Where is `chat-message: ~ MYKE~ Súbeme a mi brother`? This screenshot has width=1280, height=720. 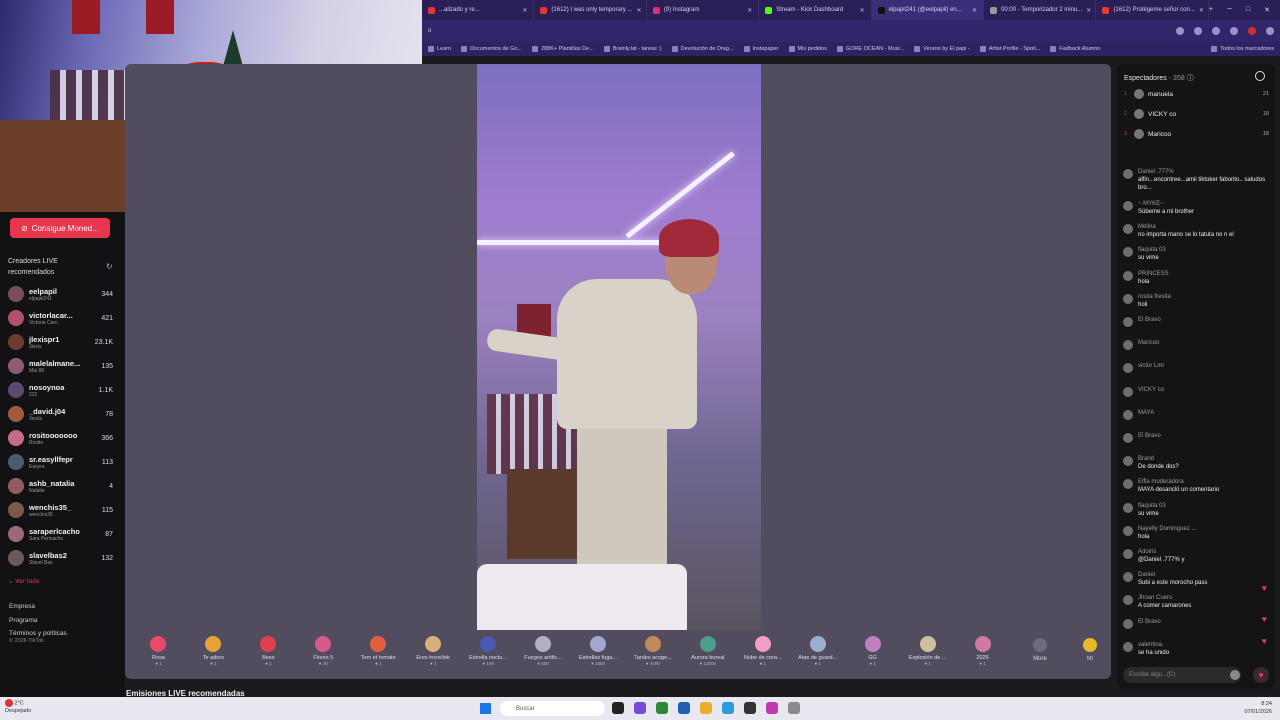
chat-message: ~ MYKE~ Súbeme a mi brother is located at coordinates (1197, 208).